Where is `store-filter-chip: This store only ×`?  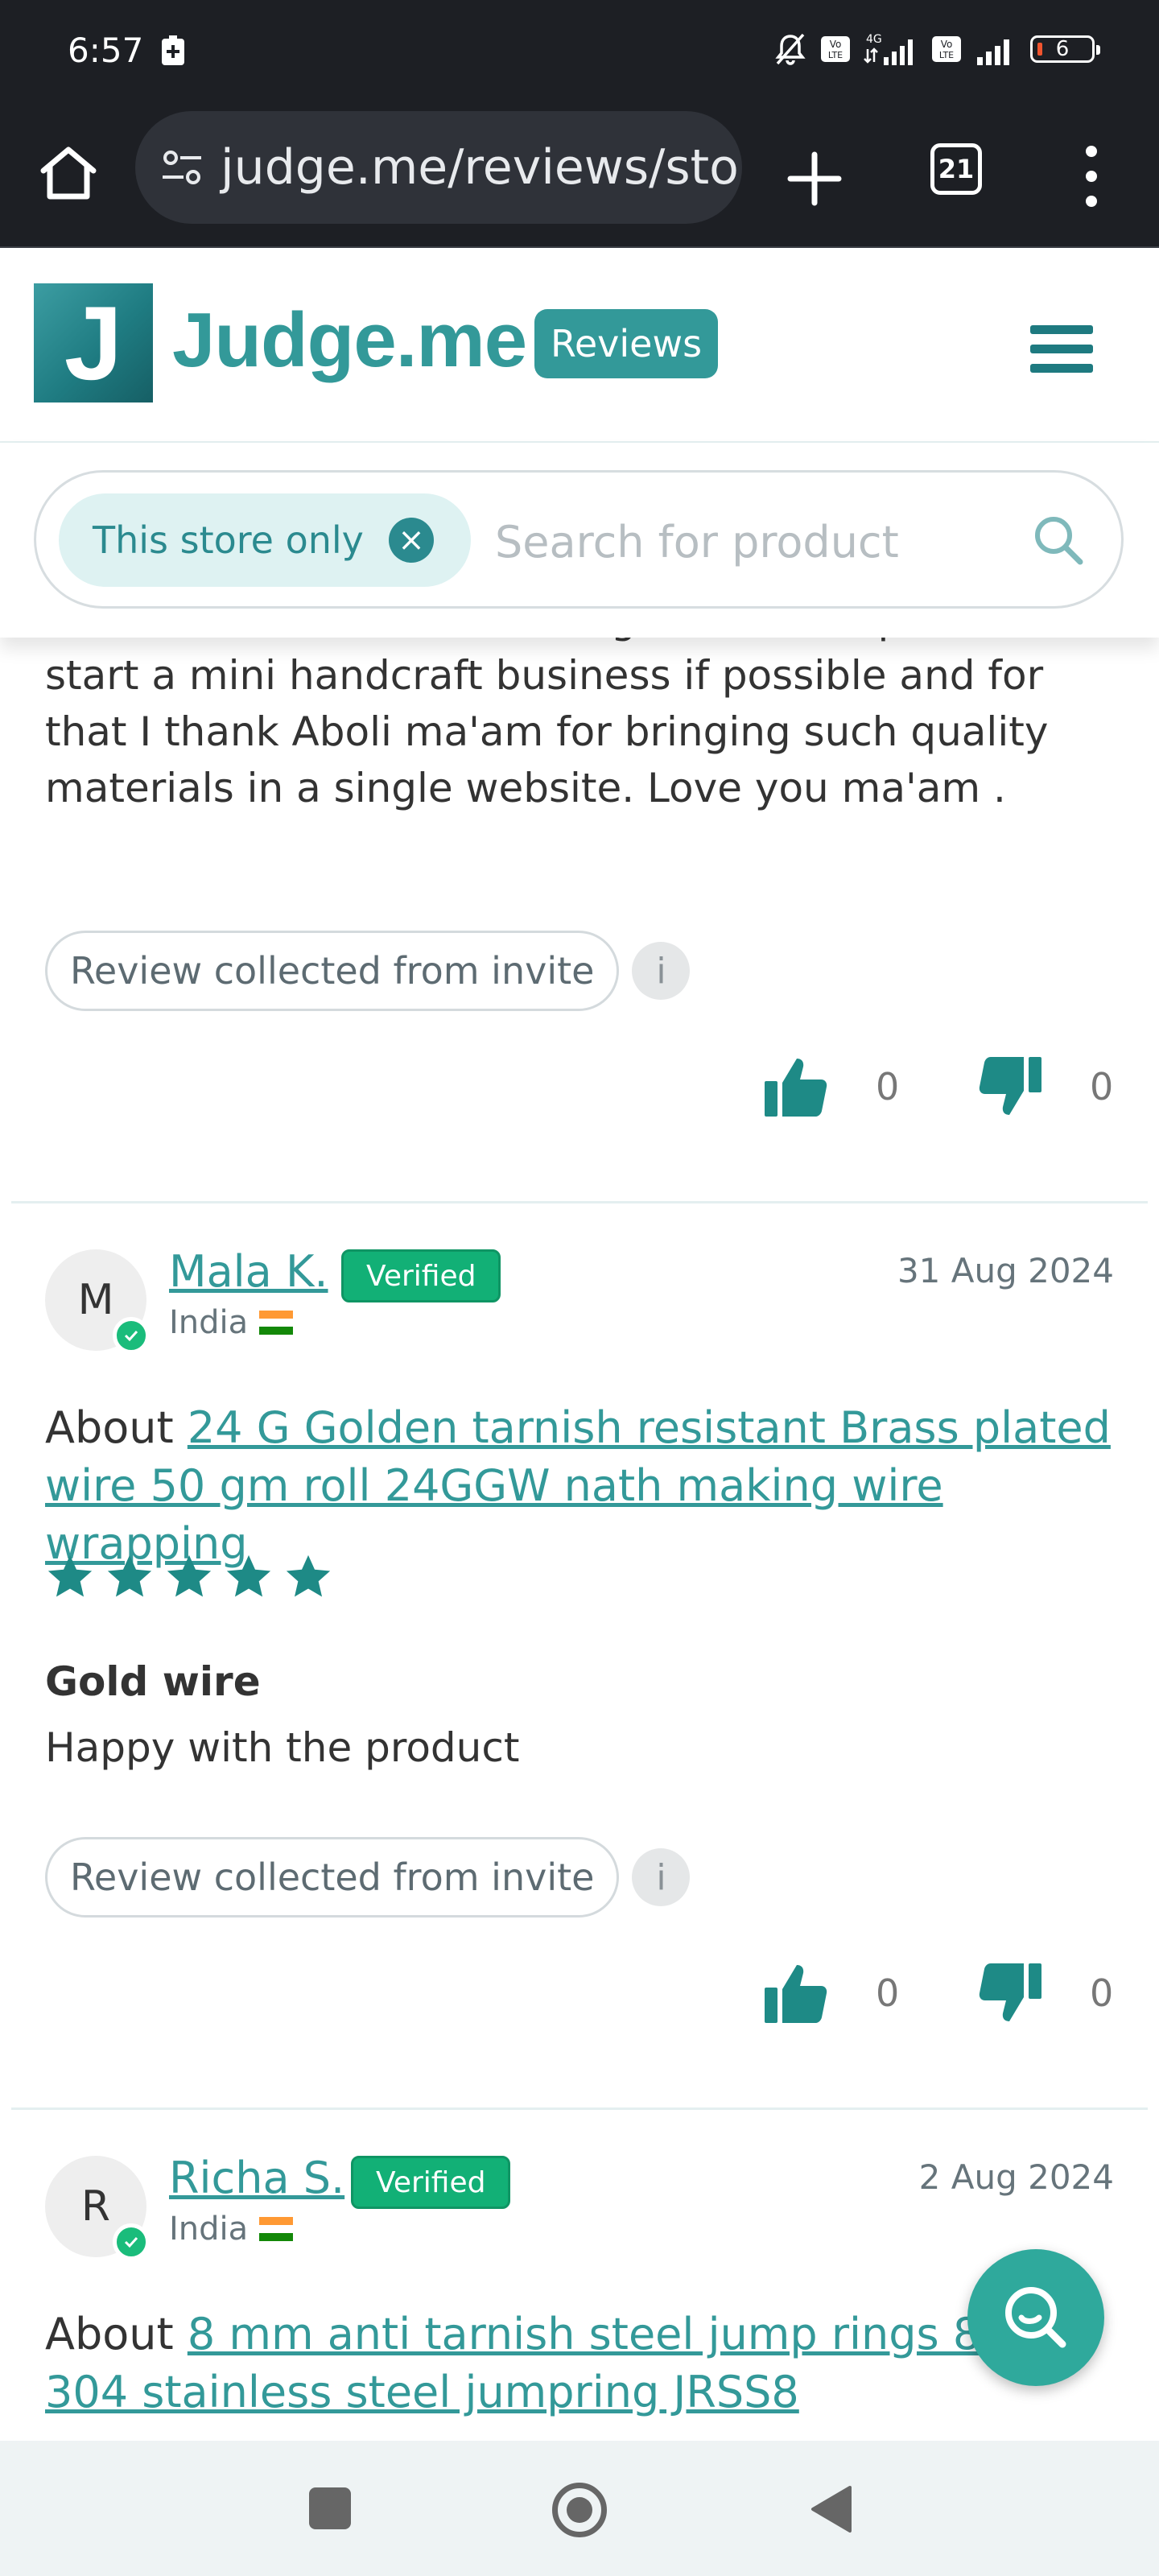 store-filter-chip: This store only × is located at coordinates (265, 540).